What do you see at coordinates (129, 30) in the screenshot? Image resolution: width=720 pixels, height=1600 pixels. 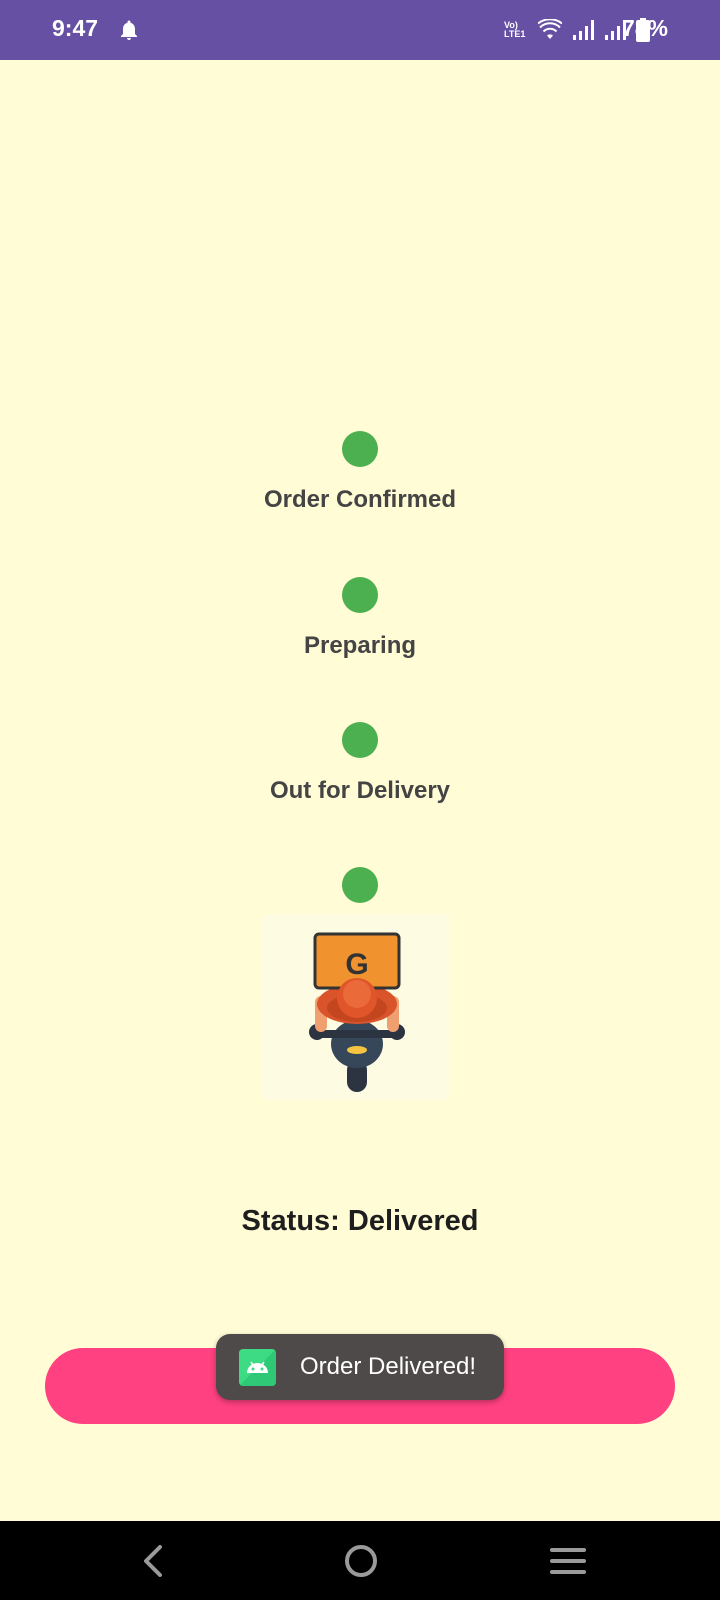 I see `bell-icon` at bounding box center [129, 30].